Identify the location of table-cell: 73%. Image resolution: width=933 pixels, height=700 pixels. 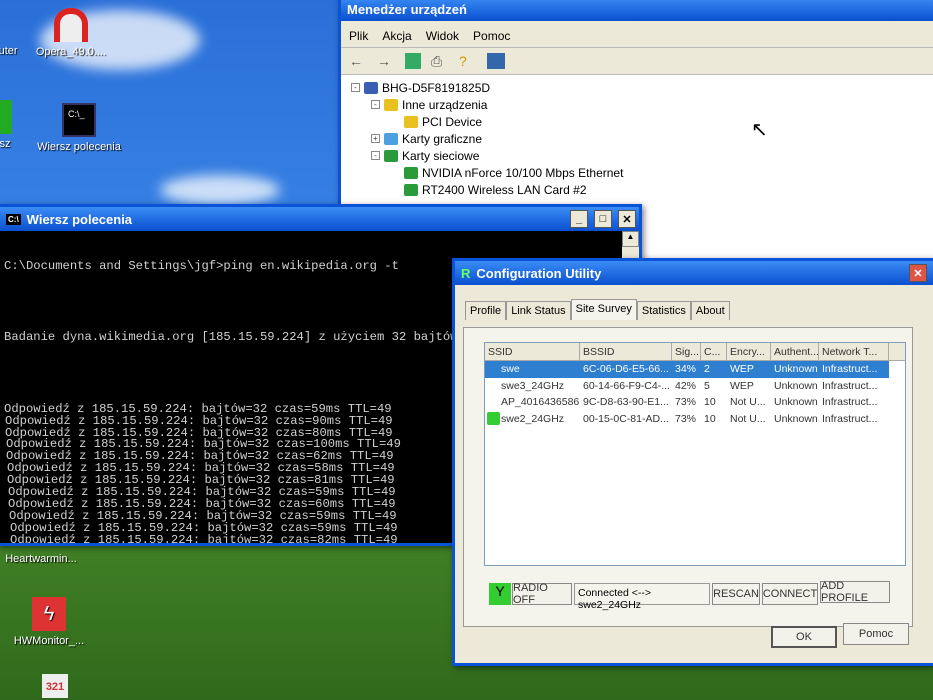
(686, 418).